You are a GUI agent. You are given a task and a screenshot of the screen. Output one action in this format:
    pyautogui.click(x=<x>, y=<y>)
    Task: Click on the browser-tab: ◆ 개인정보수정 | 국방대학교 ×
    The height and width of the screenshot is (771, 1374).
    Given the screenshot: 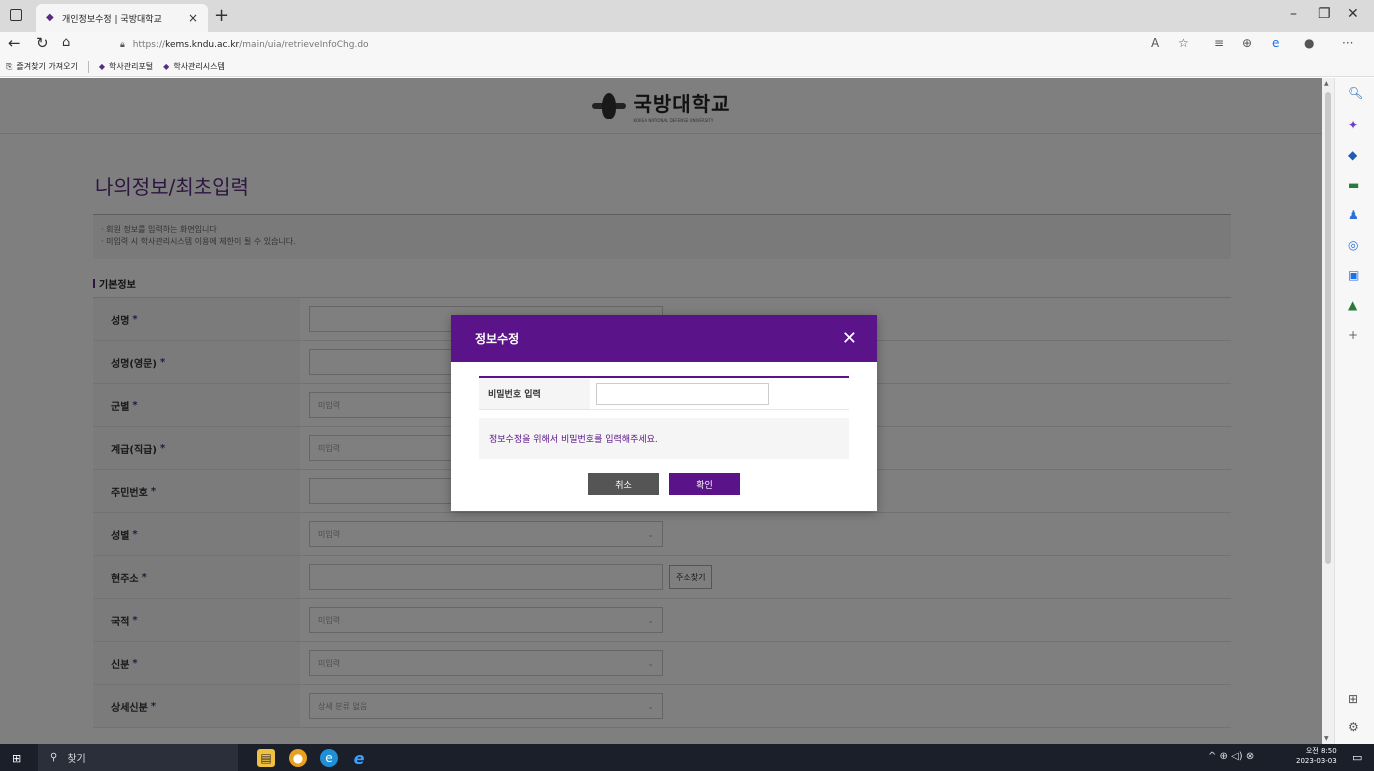 What is the action you would take?
    pyautogui.click(x=122, y=18)
    